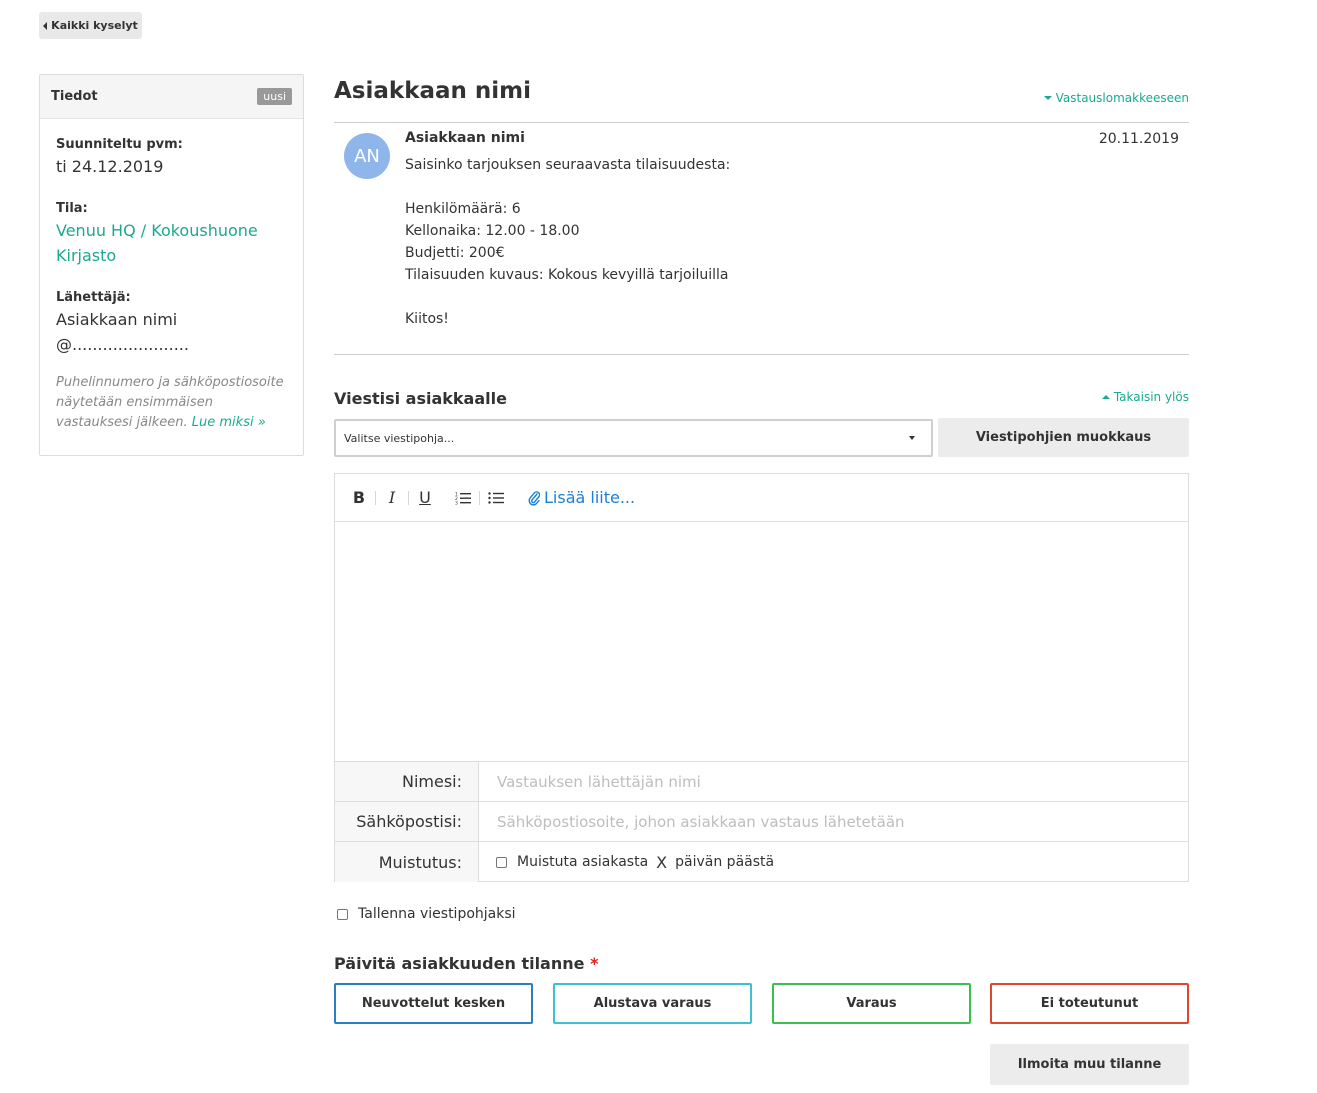 The height and width of the screenshot is (1093, 1317). What do you see at coordinates (465, 138) in the screenshot?
I see `message-sender: Asiakkaan nimi` at bounding box center [465, 138].